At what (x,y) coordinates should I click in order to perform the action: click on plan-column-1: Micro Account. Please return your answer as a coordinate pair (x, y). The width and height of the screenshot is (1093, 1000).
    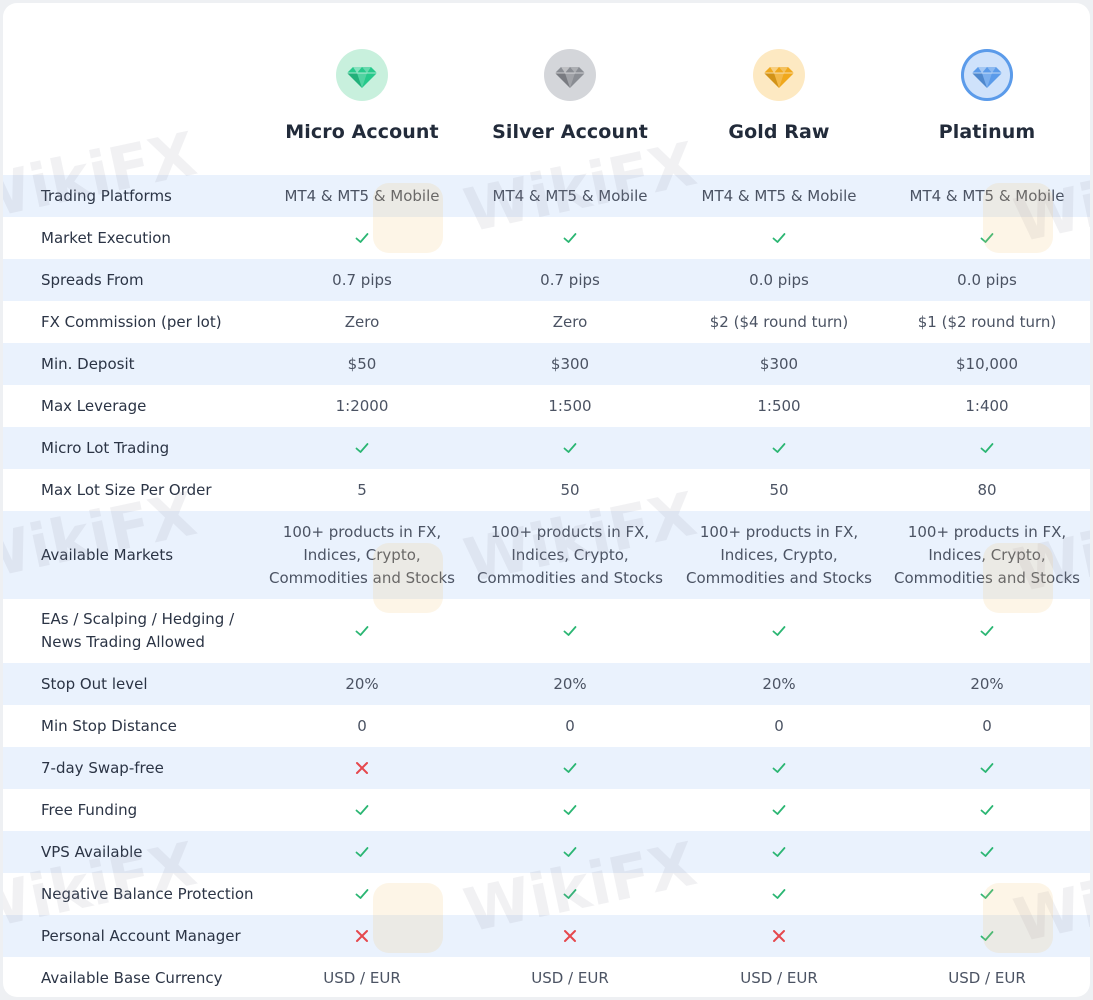
    Looking at the image, I should click on (362, 89).